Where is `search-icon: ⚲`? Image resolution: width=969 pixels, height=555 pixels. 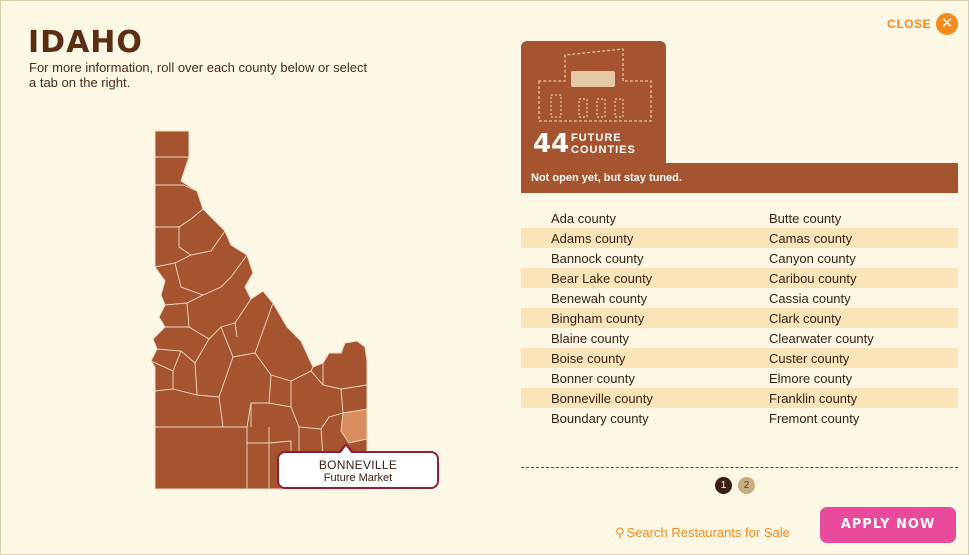 search-icon: ⚲ is located at coordinates (620, 532).